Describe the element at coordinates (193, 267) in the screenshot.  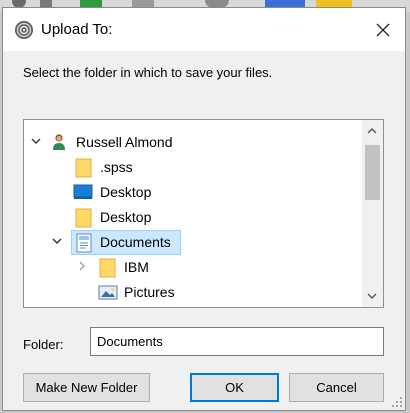
I see `tree-item-ibm: IBM` at that location.